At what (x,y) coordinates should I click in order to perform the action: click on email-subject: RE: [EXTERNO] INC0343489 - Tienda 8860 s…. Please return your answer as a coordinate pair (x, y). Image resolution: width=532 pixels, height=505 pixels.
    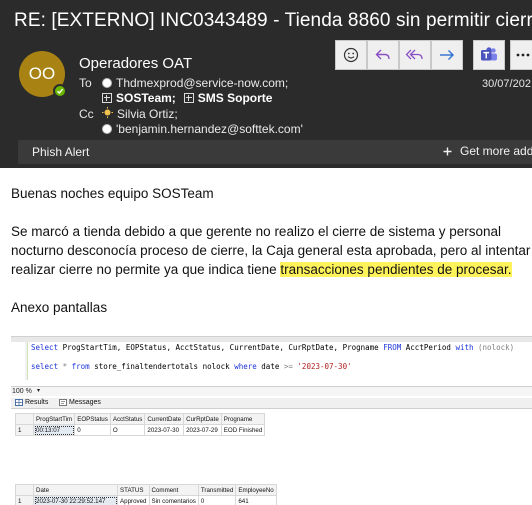
    Looking at the image, I should click on (273, 20).